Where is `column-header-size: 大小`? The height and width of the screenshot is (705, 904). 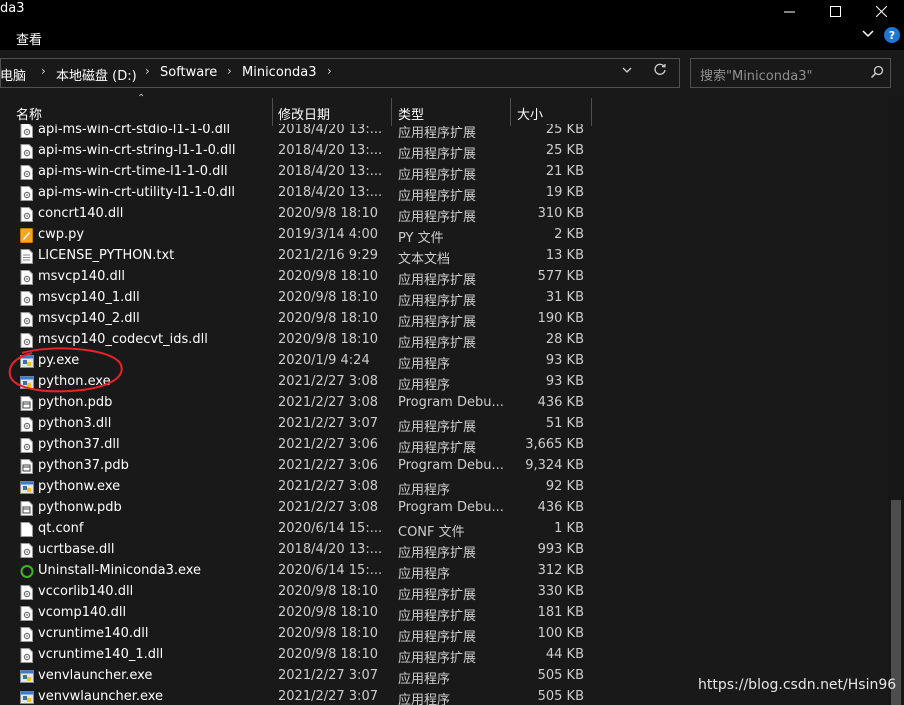
column-header-size: 大小 is located at coordinates (551, 111).